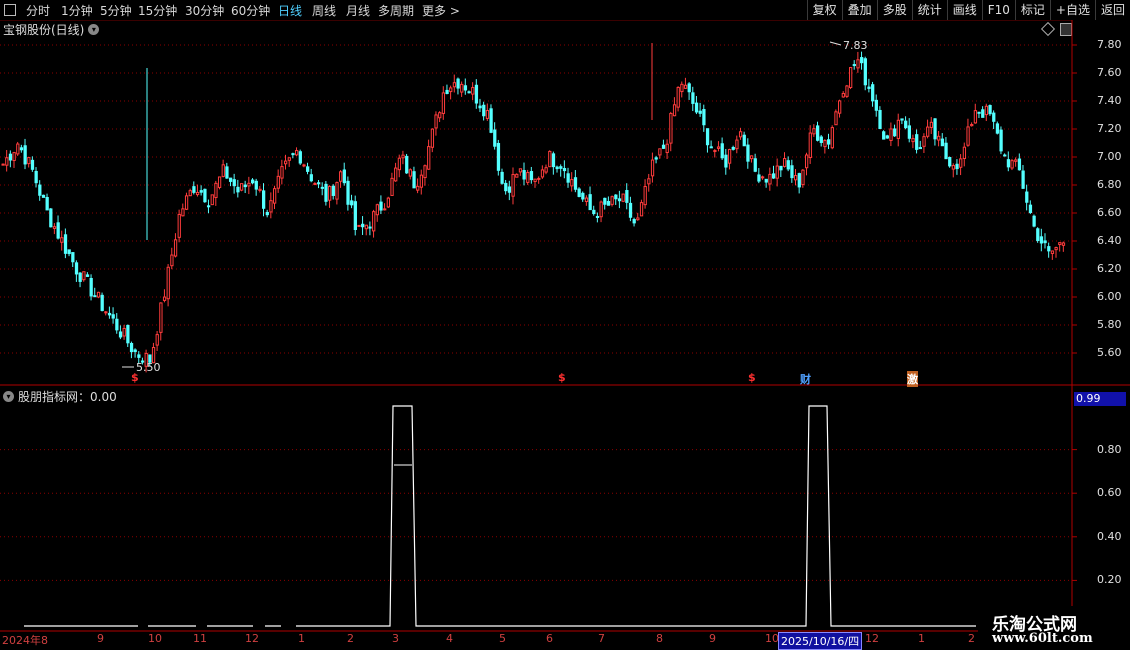 This screenshot has width=1130, height=650. What do you see at coordinates (1109, 128) in the screenshot?
I see `price-tick-label: 7.20` at bounding box center [1109, 128].